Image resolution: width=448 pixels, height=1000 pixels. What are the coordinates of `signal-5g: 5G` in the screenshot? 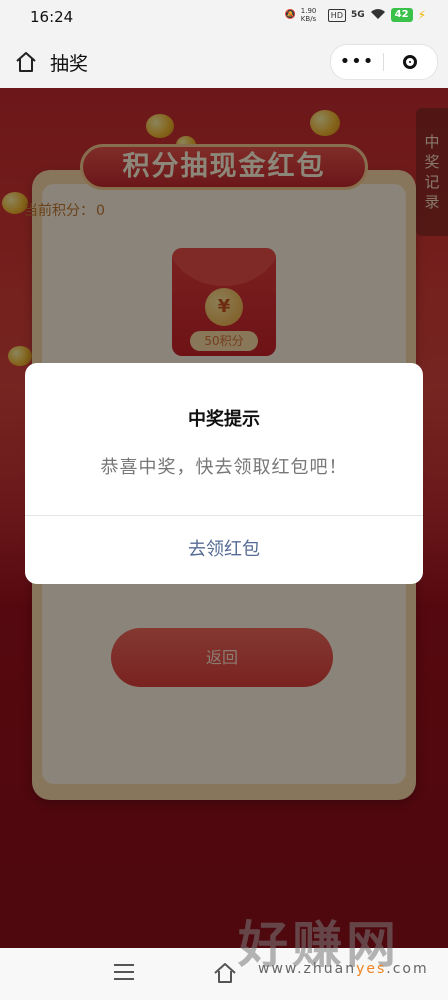 It's located at (357, 15).